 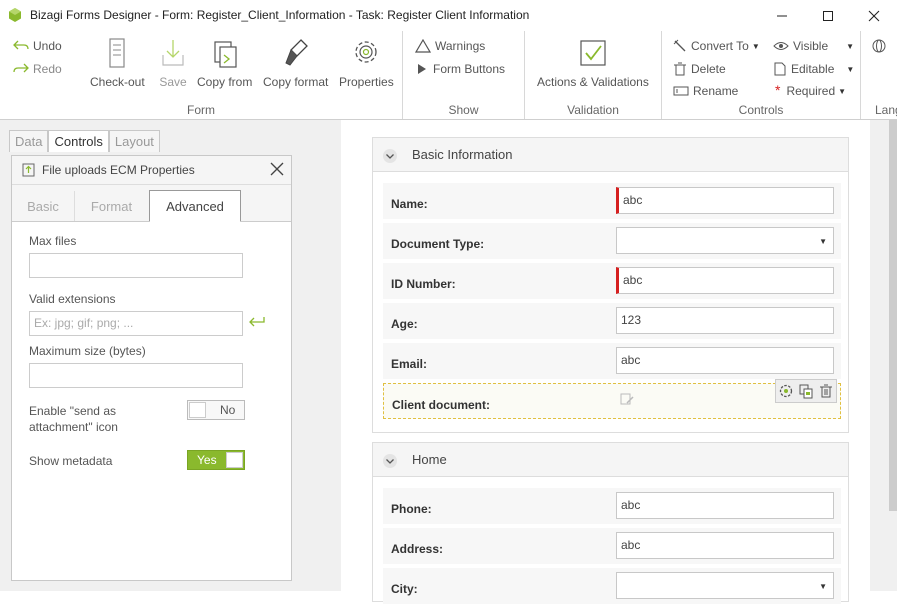 What do you see at coordinates (423, 46) in the screenshot?
I see `warning-icon` at bounding box center [423, 46].